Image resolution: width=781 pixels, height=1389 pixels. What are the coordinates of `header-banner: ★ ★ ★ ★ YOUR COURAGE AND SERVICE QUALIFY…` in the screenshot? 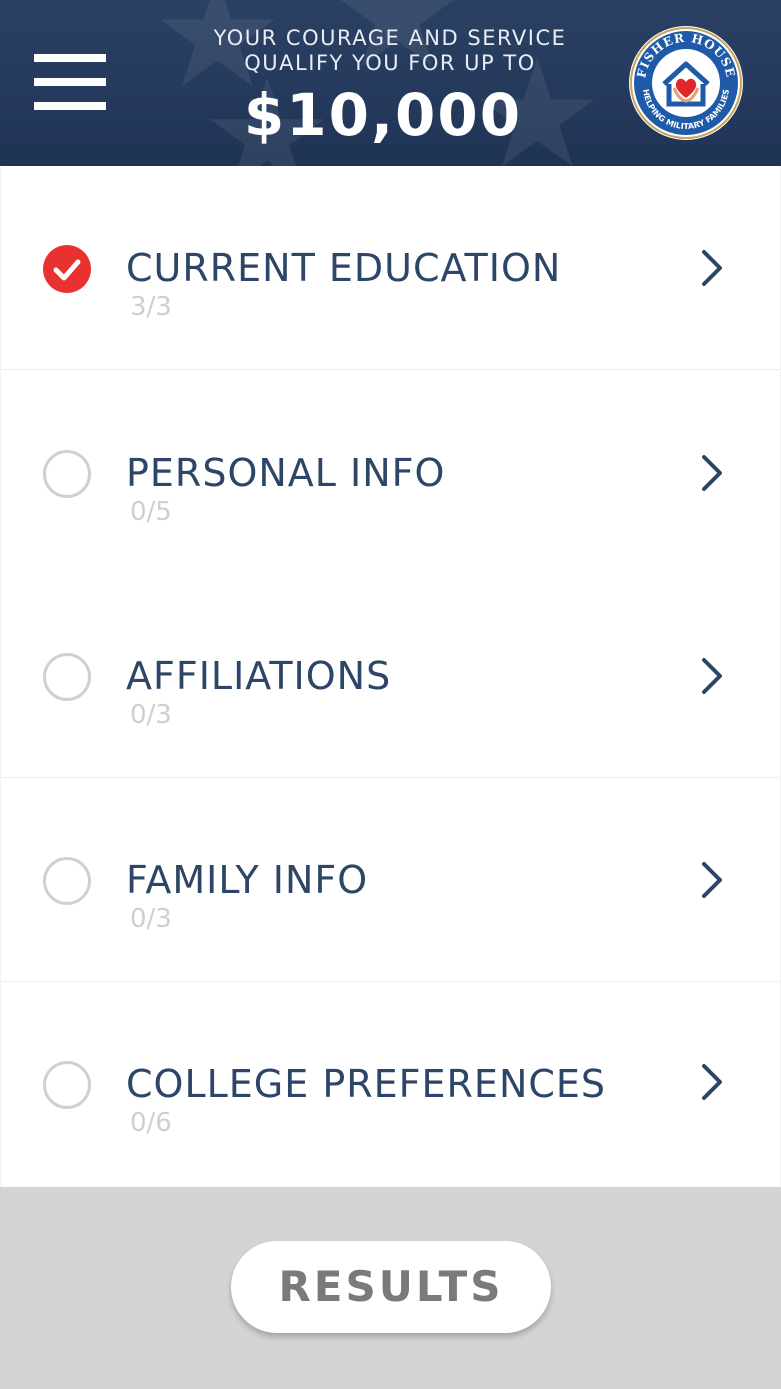 It's located at (390, 83).